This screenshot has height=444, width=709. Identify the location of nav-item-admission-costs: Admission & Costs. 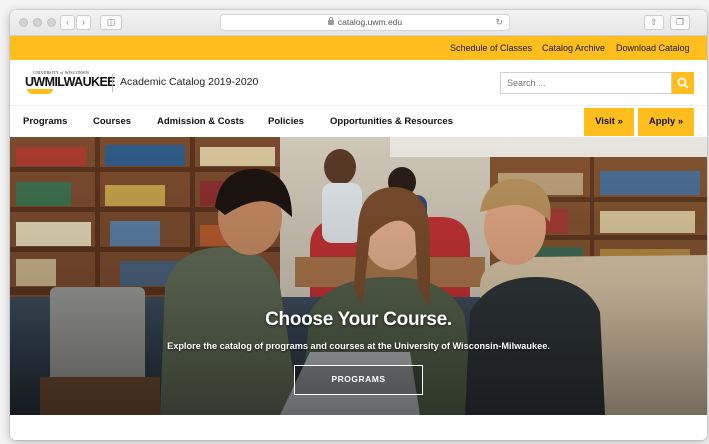
(200, 122).